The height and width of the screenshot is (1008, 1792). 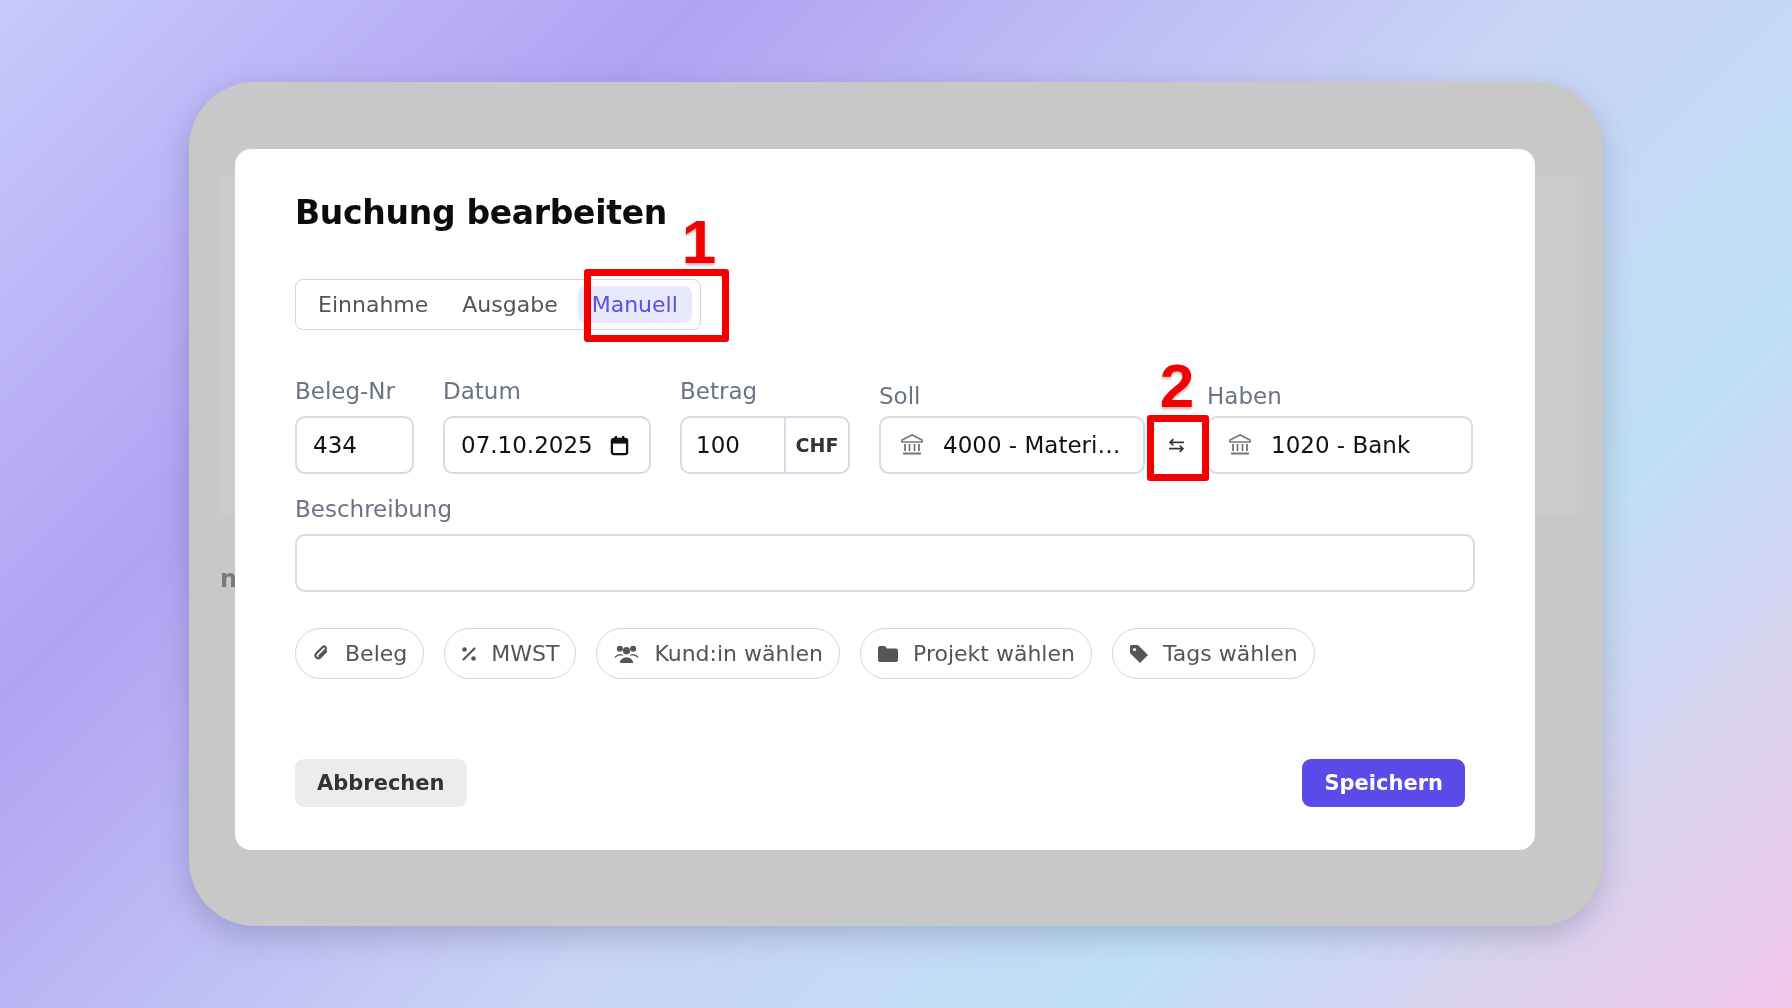 I want to click on date-field: 07.10.2025, so click(x=547, y=445).